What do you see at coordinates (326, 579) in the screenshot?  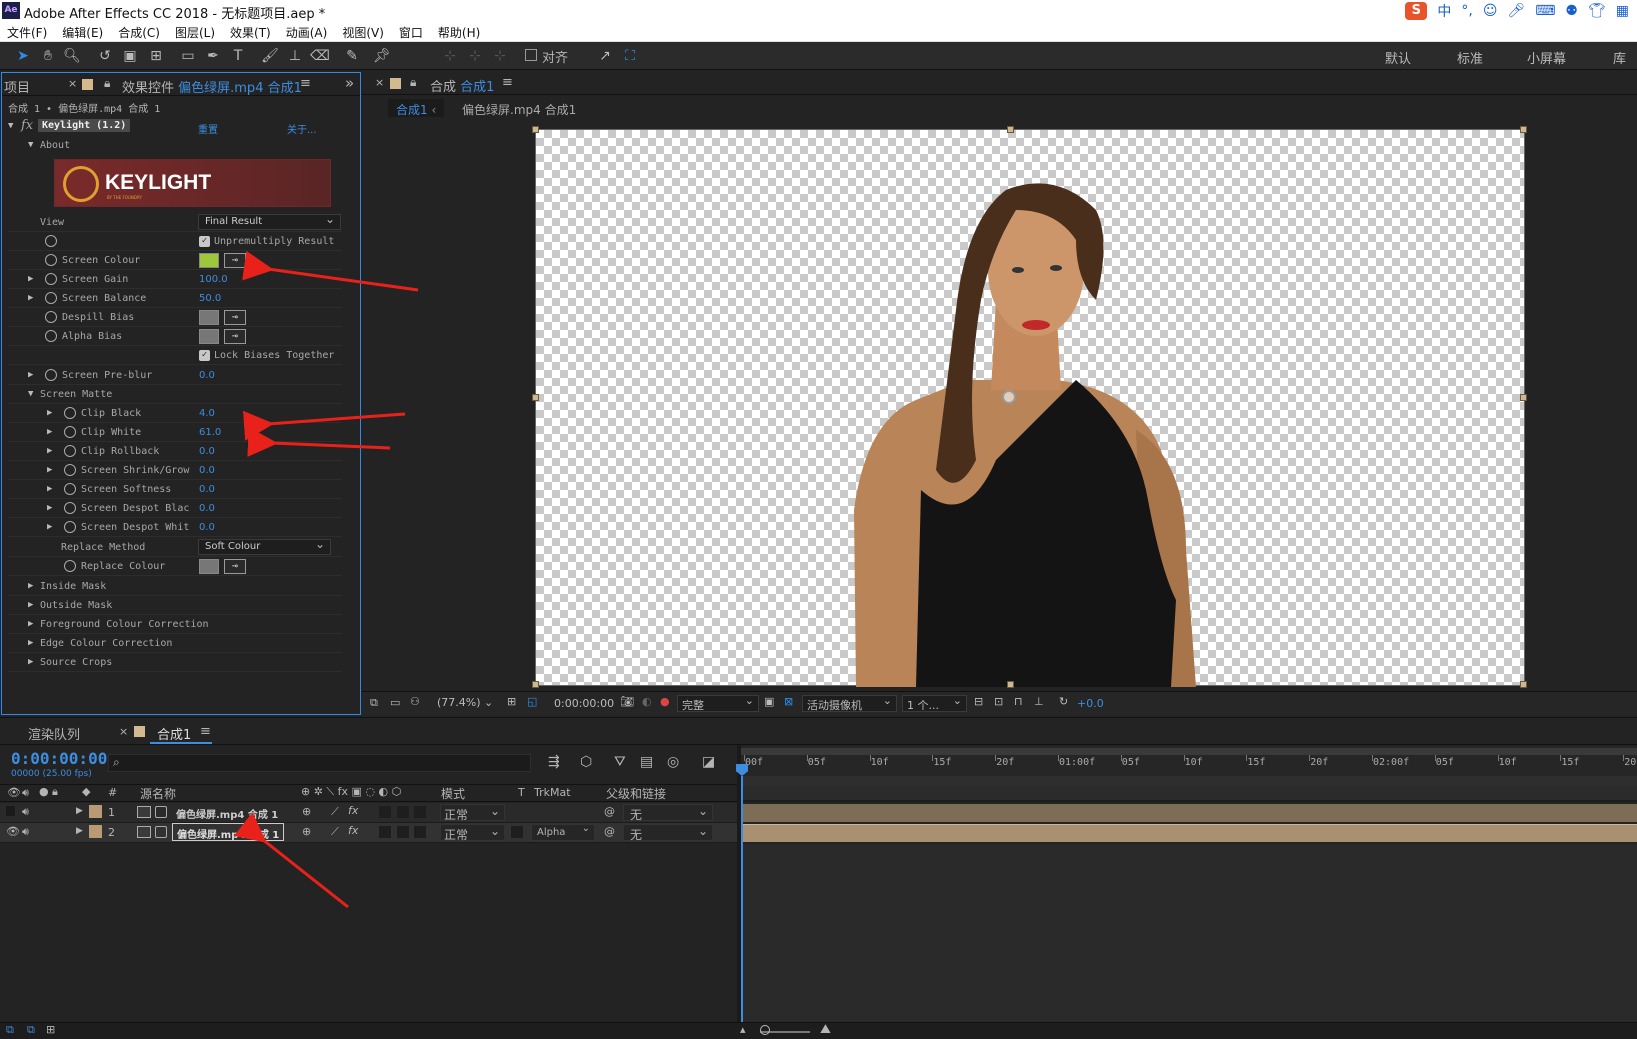 I see `annotation-overlay` at bounding box center [326, 579].